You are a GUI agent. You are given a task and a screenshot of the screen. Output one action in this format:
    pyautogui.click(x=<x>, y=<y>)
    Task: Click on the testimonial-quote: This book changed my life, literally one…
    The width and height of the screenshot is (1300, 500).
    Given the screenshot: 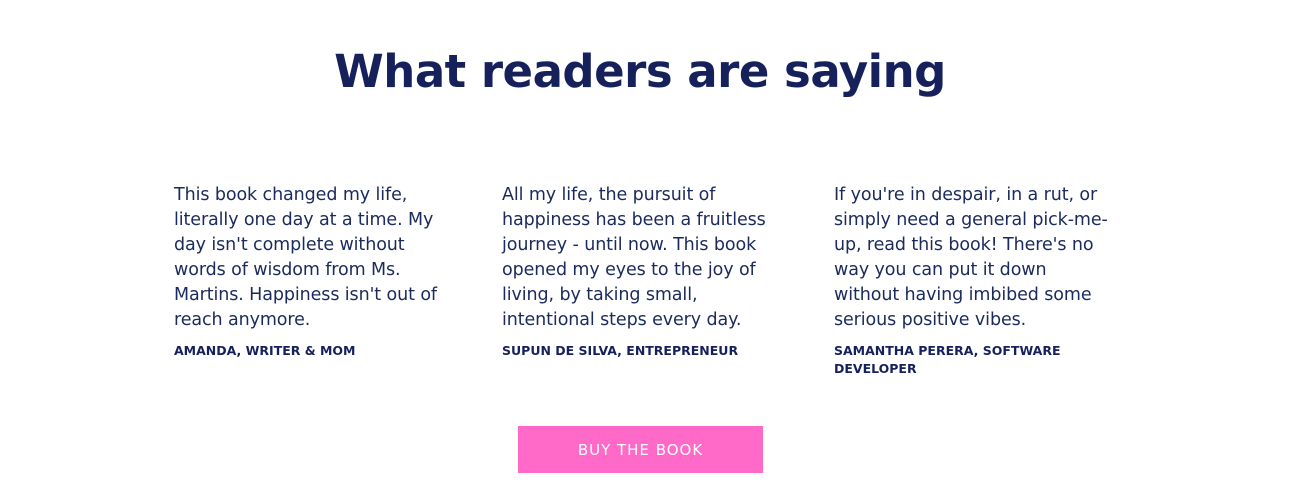 What is the action you would take?
    pyautogui.click(x=305, y=257)
    